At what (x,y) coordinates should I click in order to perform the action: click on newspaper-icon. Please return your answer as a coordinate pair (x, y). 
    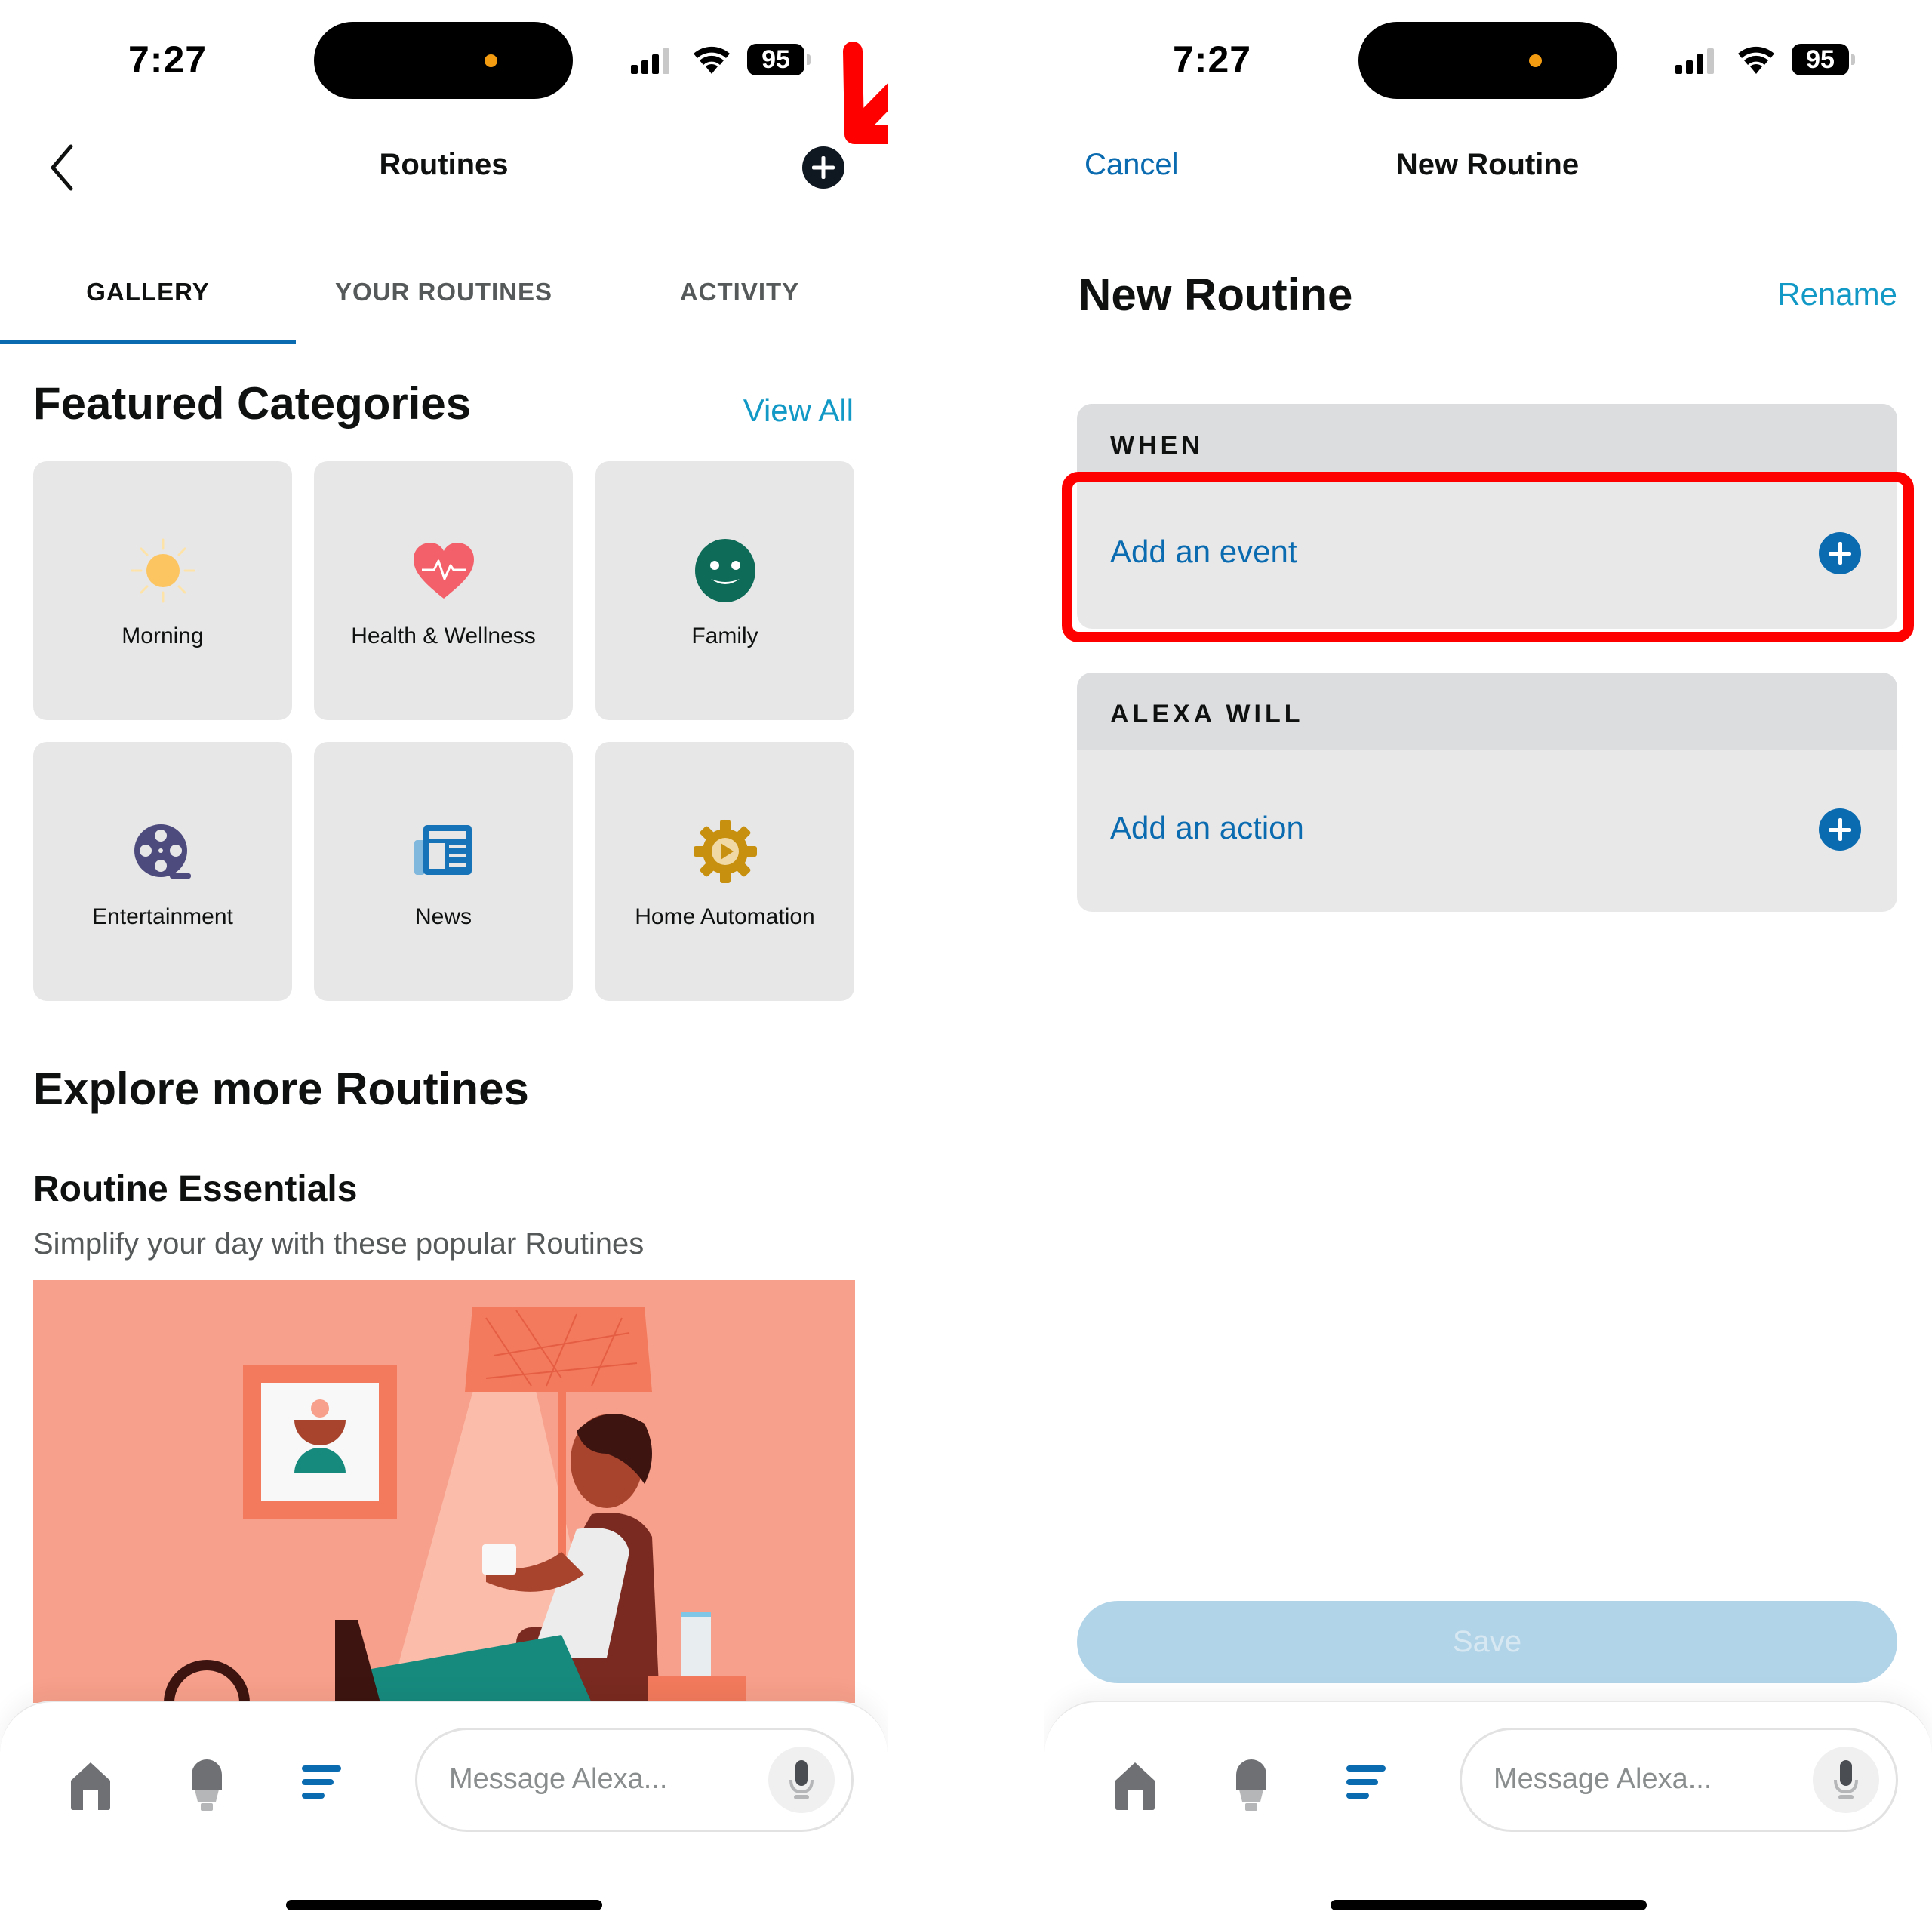
    Looking at the image, I should click on (443, 850).